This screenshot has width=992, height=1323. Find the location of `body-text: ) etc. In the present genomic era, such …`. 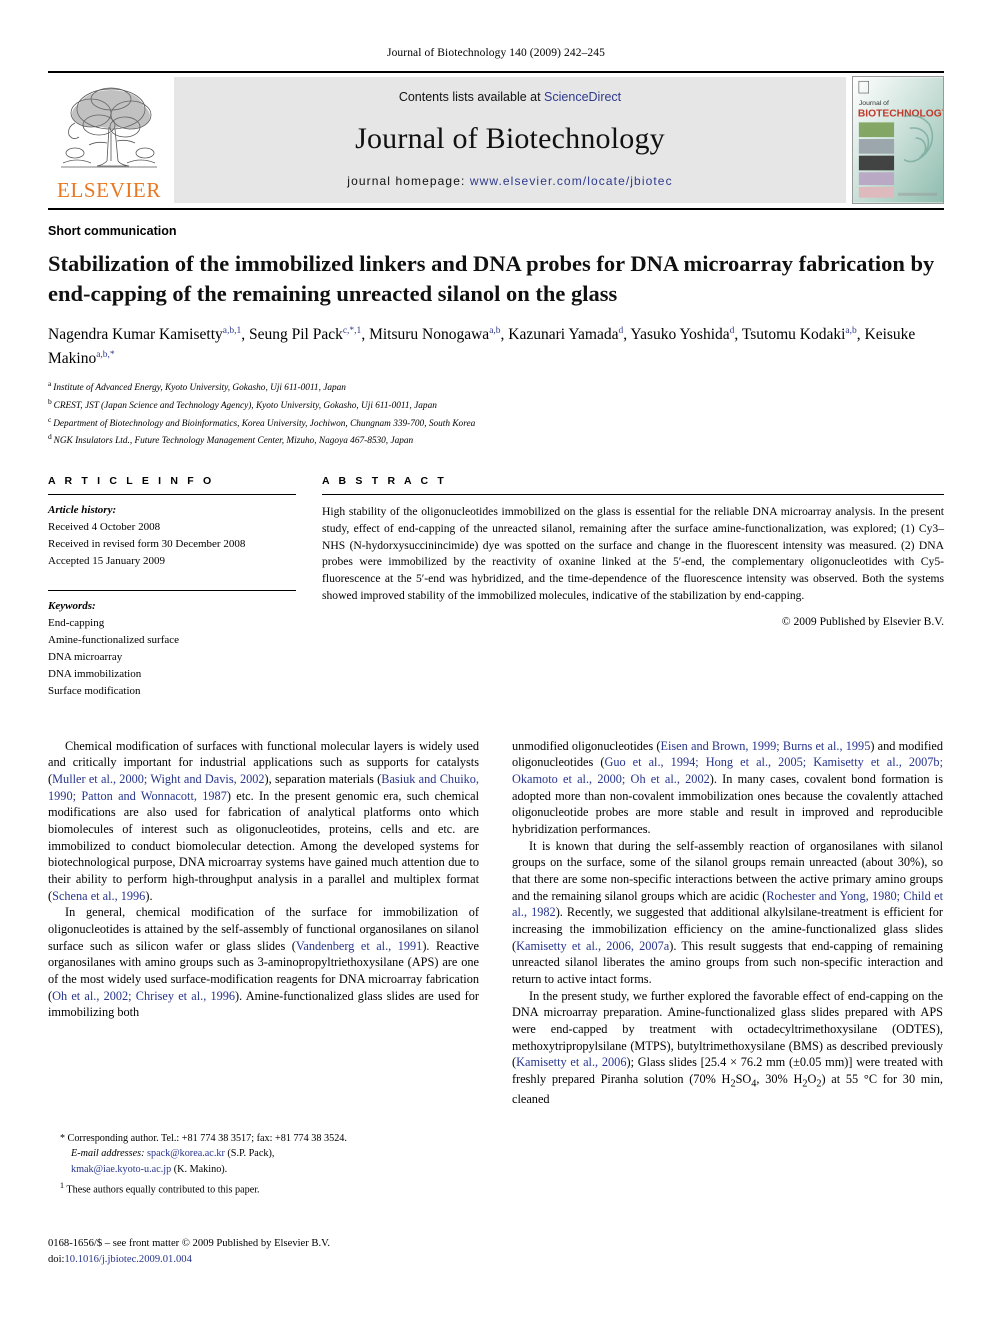

body-text: ) etc. In the present genomic era, such … is located at coordinates (263, 845).